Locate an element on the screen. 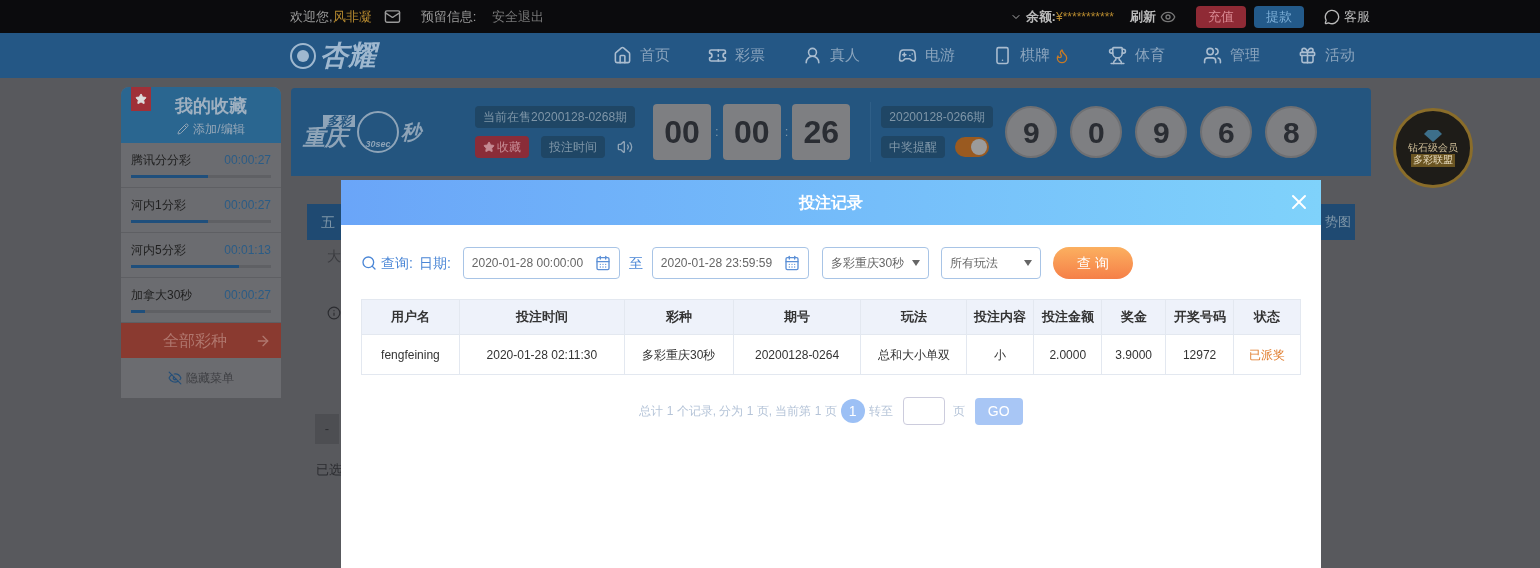 Image resolution: width=1540 pixels, height=568 pixels. speaker-icon is located at coordinates (625, 147).